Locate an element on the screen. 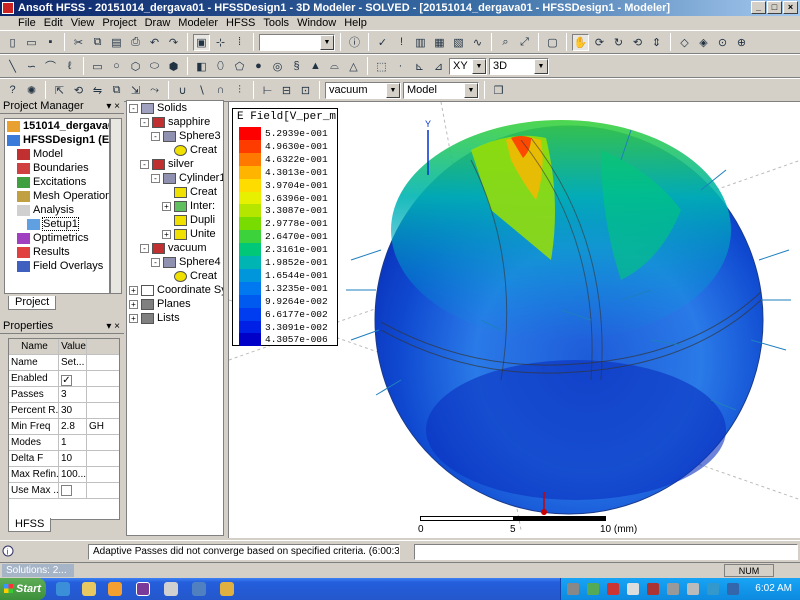  material-select: vacuum ▼ is located at coordinates (363, 90).